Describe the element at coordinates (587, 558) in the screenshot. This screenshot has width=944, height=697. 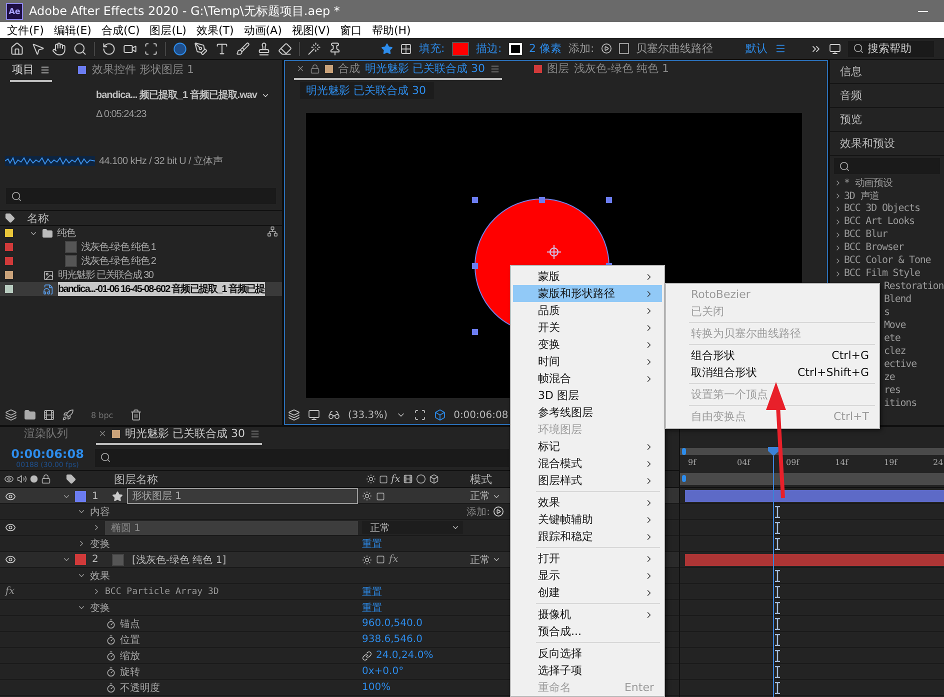
I see `menu-item: 打开` at that location.